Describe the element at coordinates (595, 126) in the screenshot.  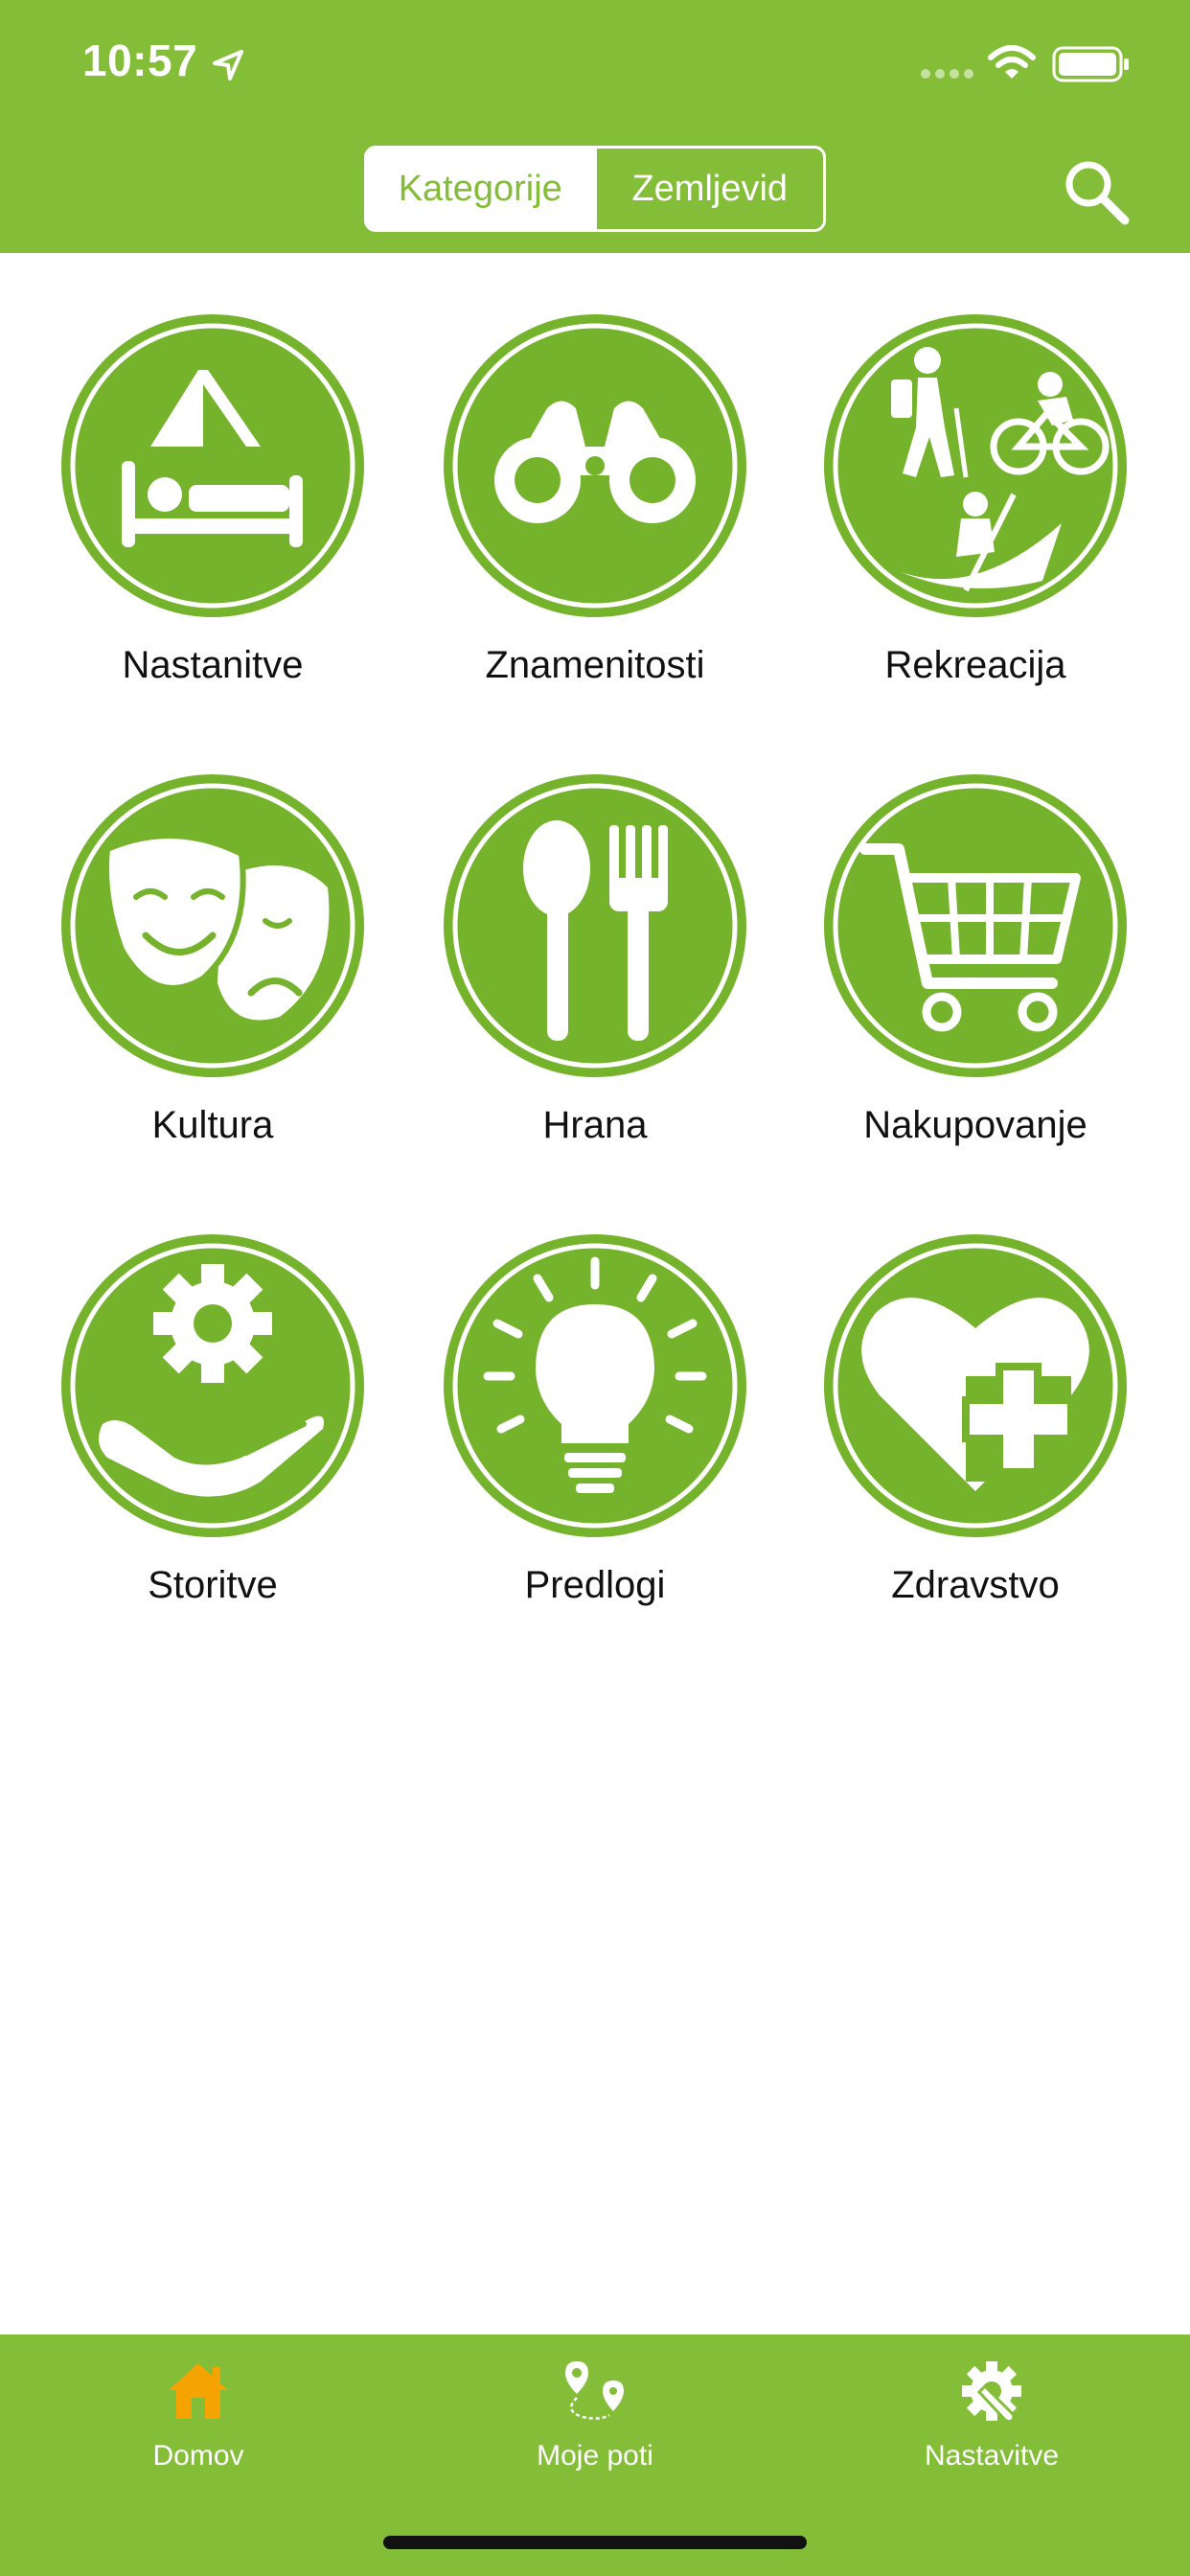
I see `top-bar: 10:57 Kategorije Zemljevid` at that location.